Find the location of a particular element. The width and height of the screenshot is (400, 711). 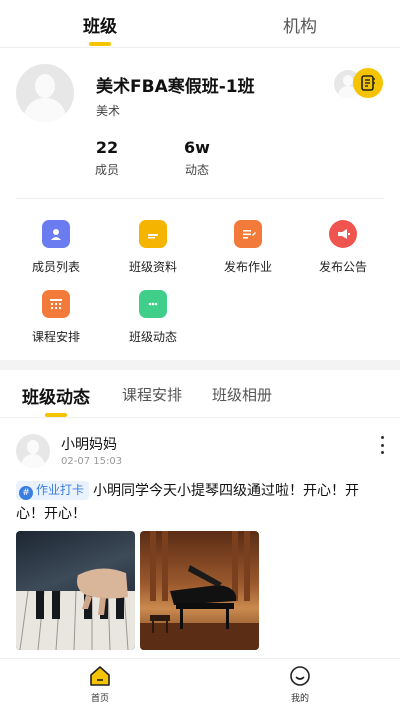

member-list-icon is located at coordinates (56, 234).